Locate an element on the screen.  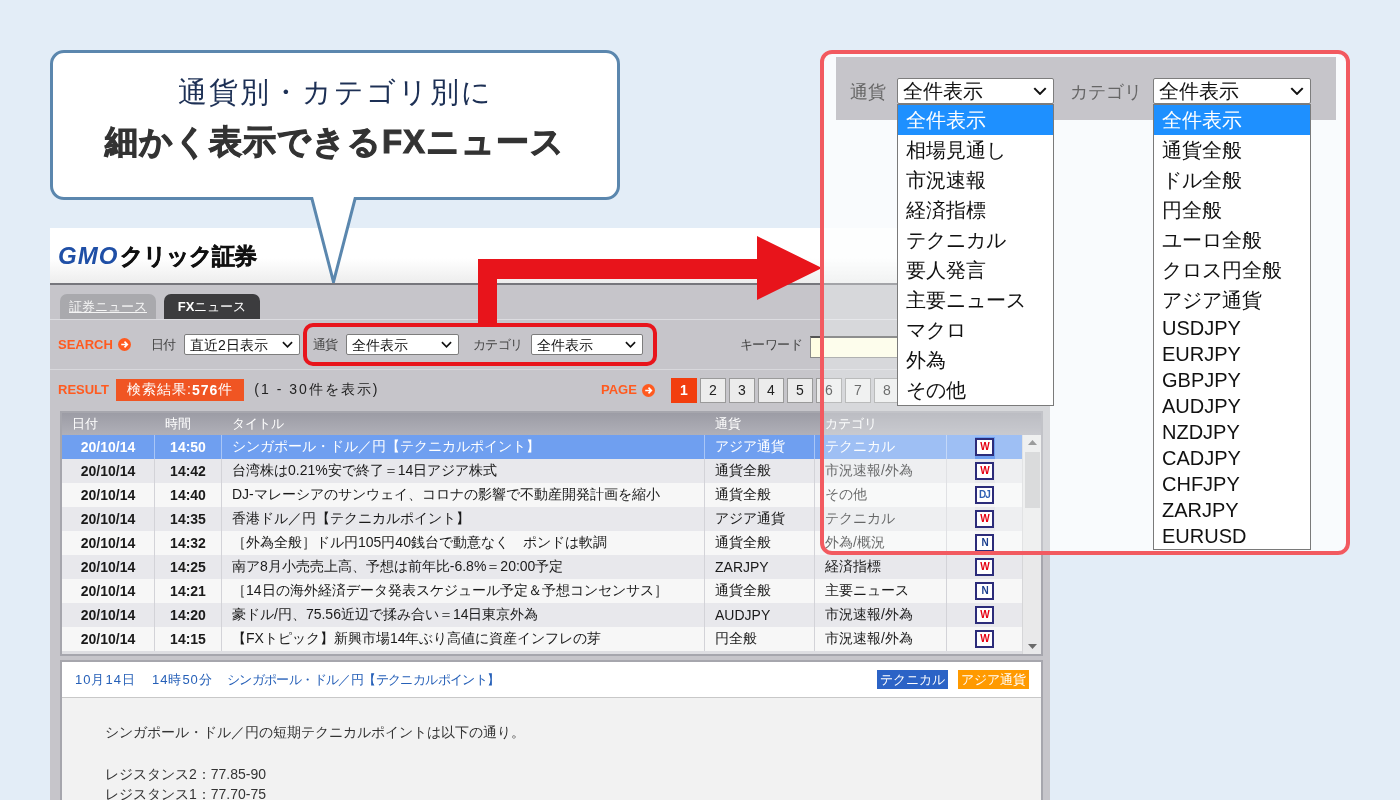
page-button: 3 is located at coordinates (741, 390).